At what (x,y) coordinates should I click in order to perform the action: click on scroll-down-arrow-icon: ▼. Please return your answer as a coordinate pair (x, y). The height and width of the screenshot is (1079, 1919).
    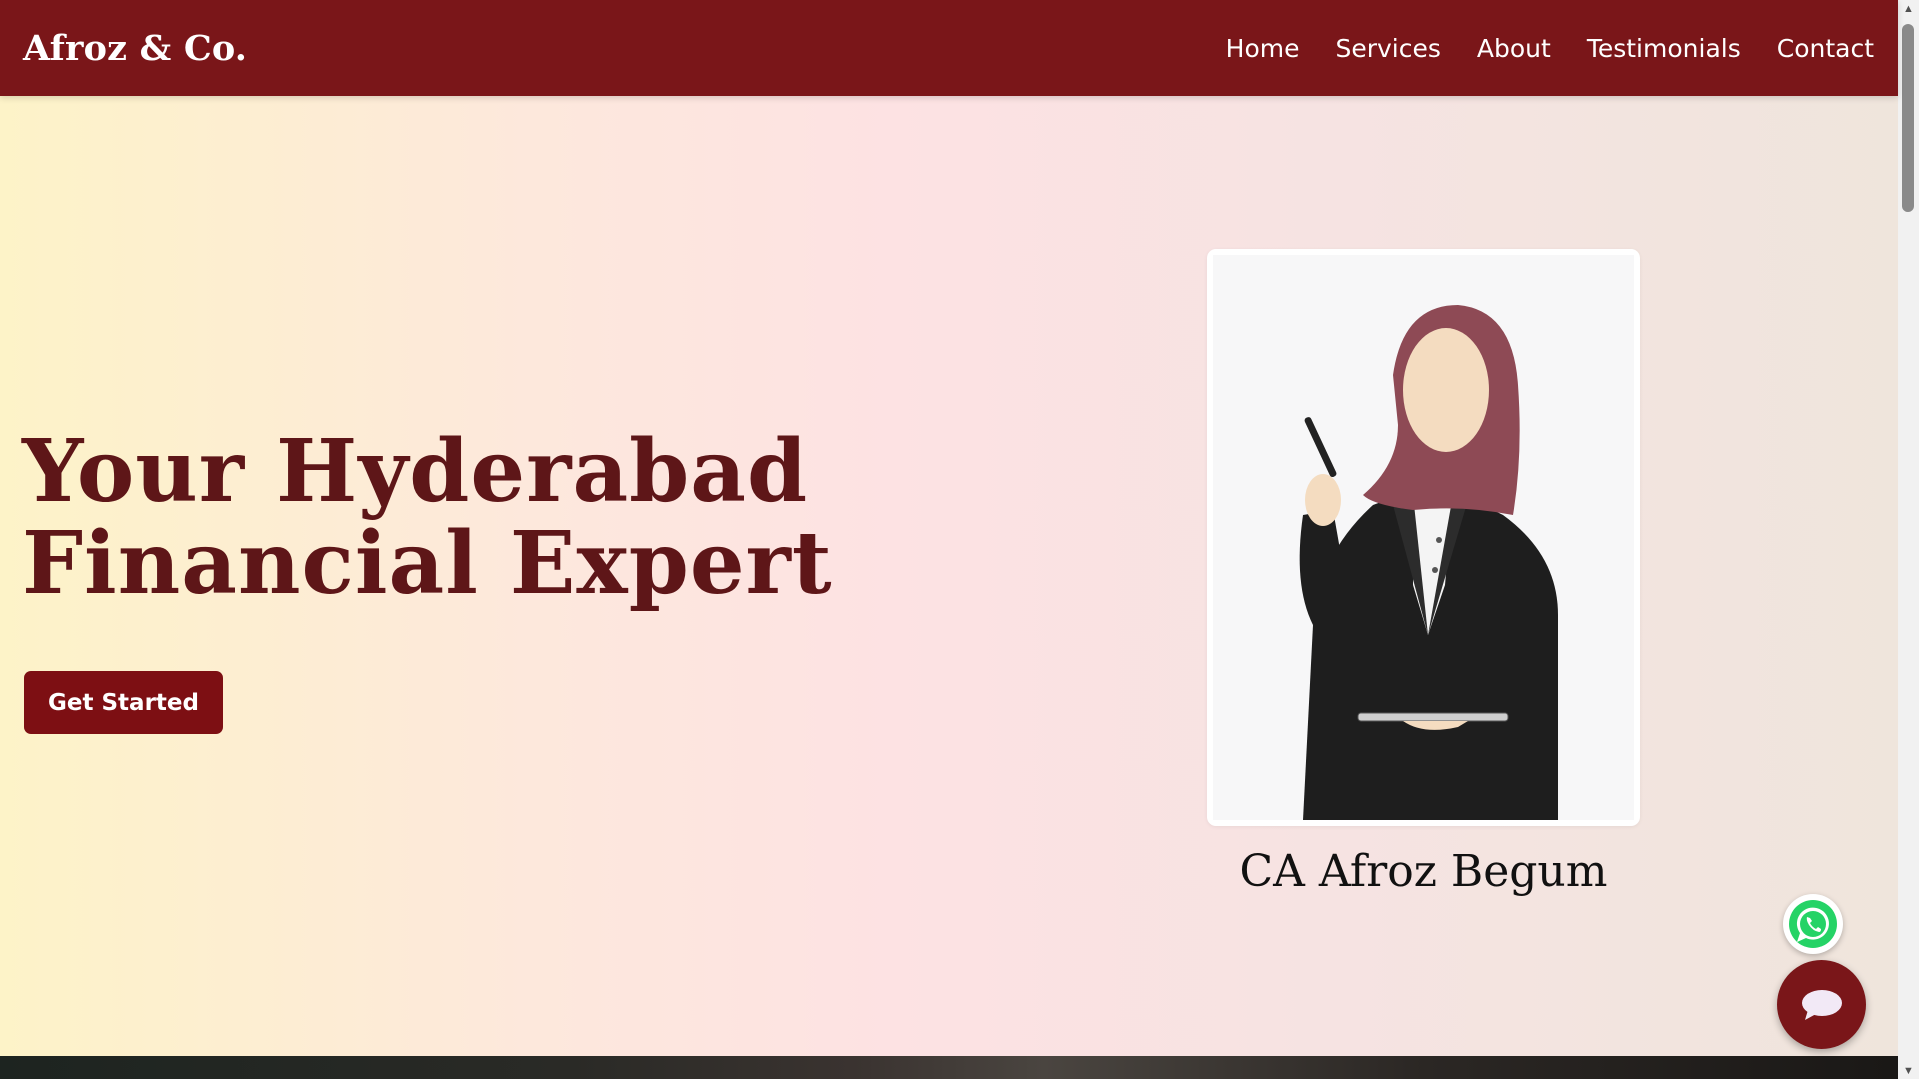
    Looking at the image, I should click on (1908, 1070).